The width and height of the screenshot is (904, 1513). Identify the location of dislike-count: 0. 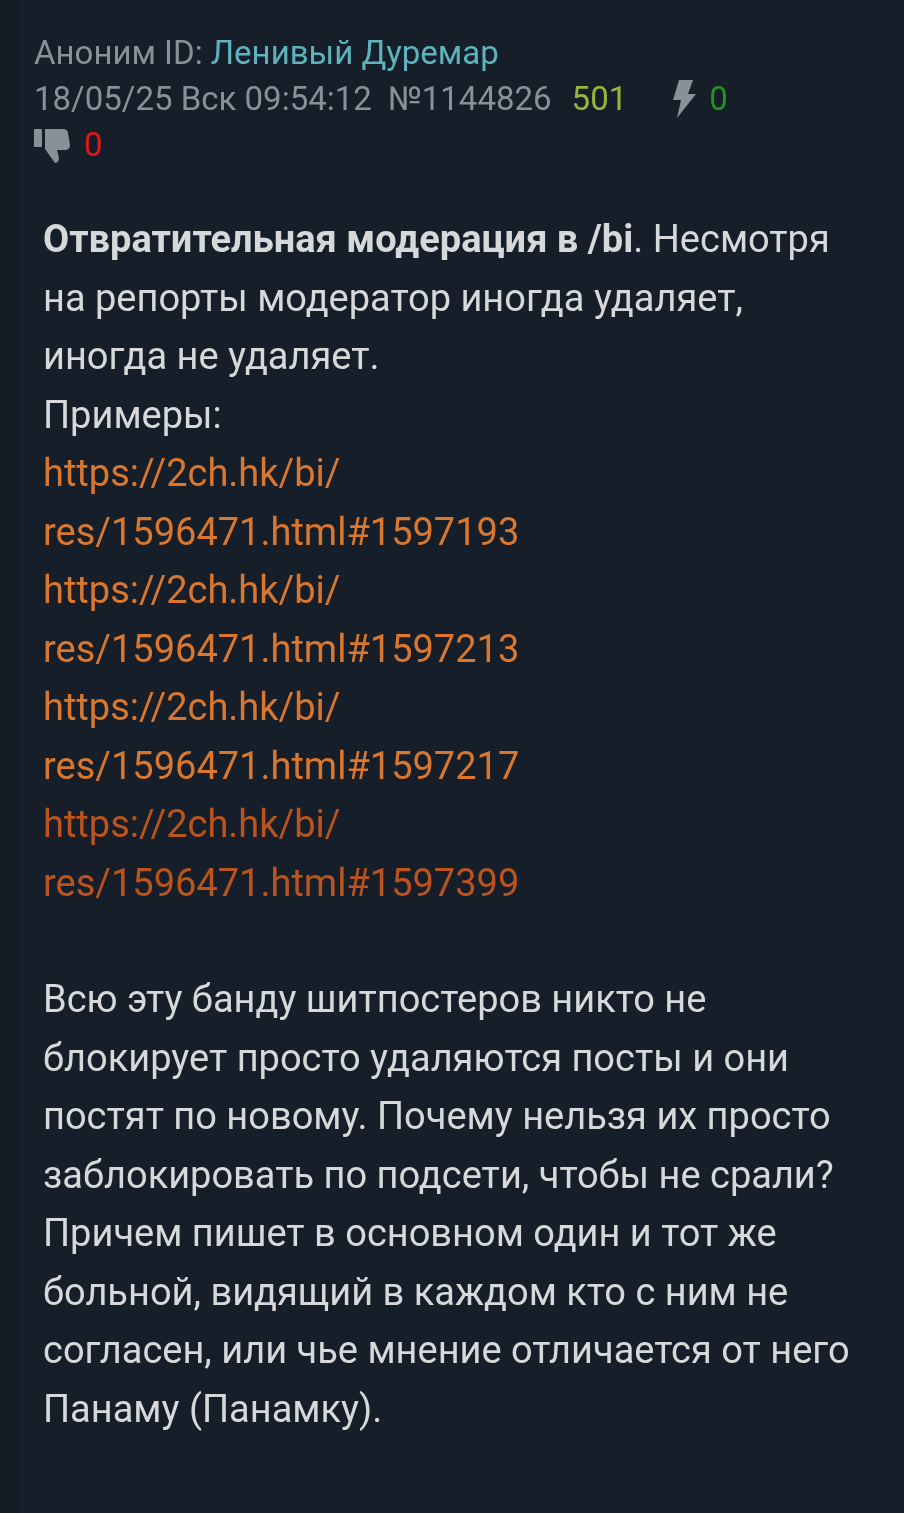
(93, 145).